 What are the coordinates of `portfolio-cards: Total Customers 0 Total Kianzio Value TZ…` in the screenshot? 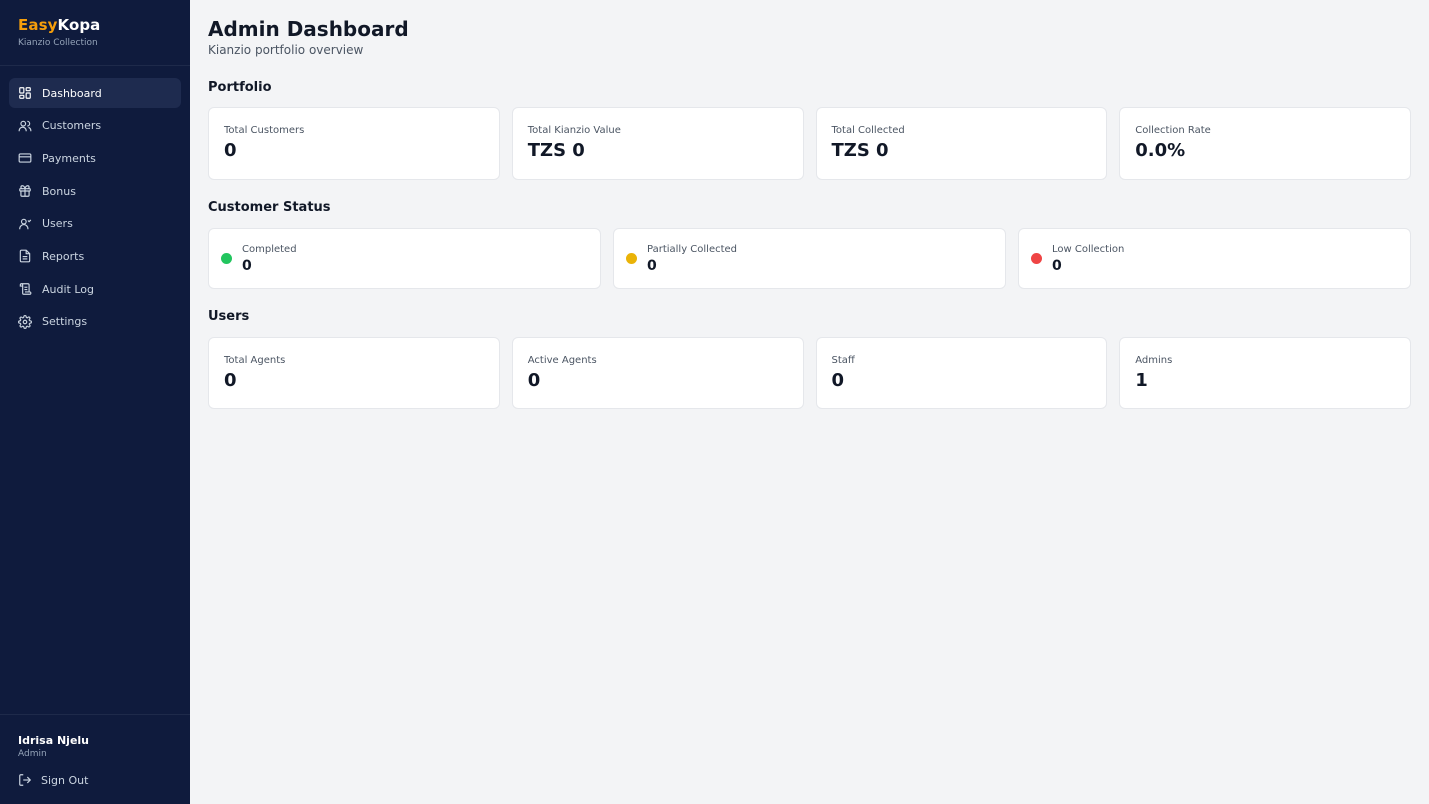 It's located at (809, 143).